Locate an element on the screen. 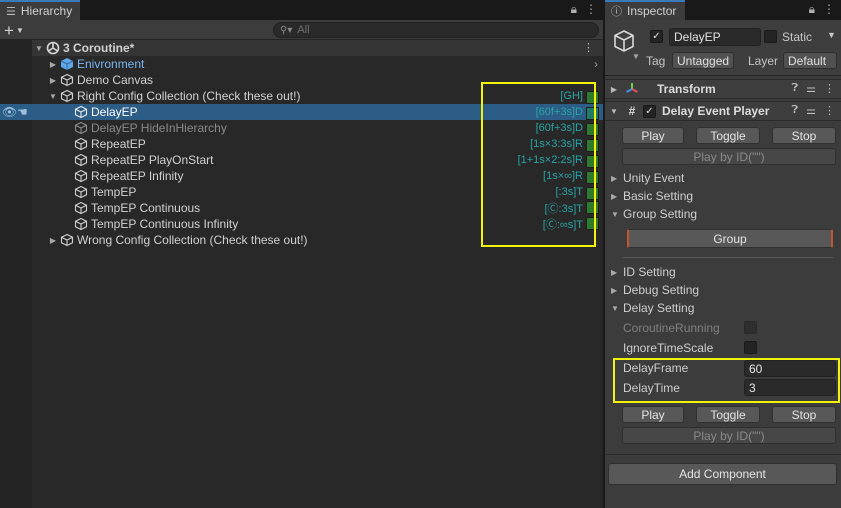 Image resolution: width=841 pixels, height=508 pixels. script-hash-icon: # is located at coordinates (632, 111).